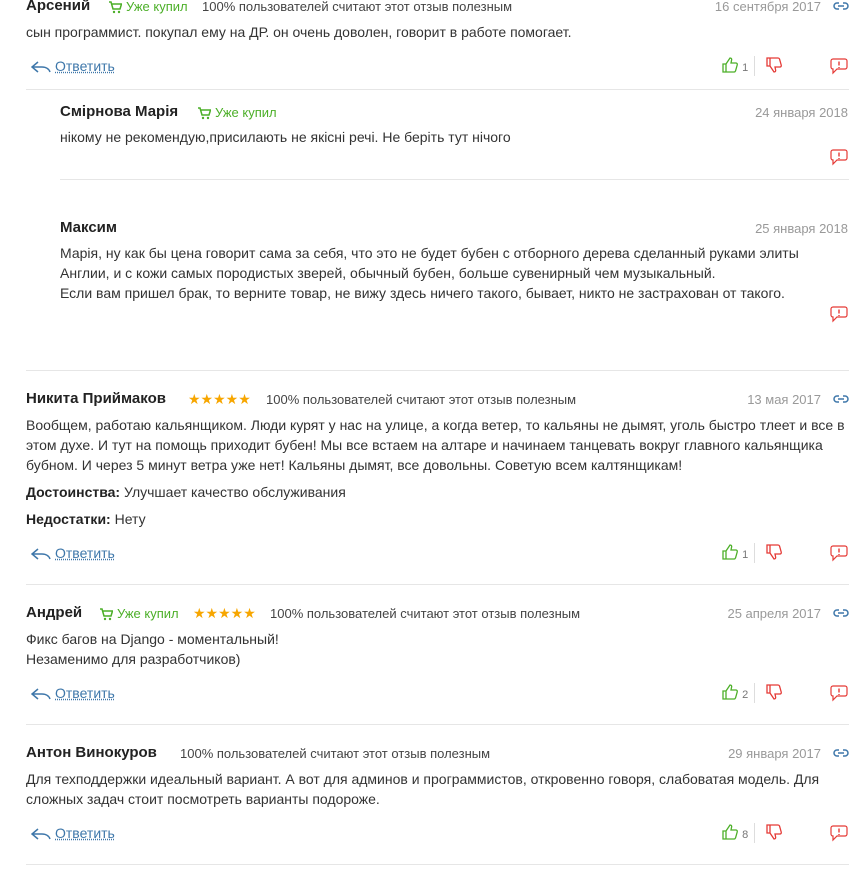 Image resolution: width=855 pixels, height=879 pixels. Describe the element at coordinates (58, 7) in the screenshot. I see `review-author: Арсений` at that location.